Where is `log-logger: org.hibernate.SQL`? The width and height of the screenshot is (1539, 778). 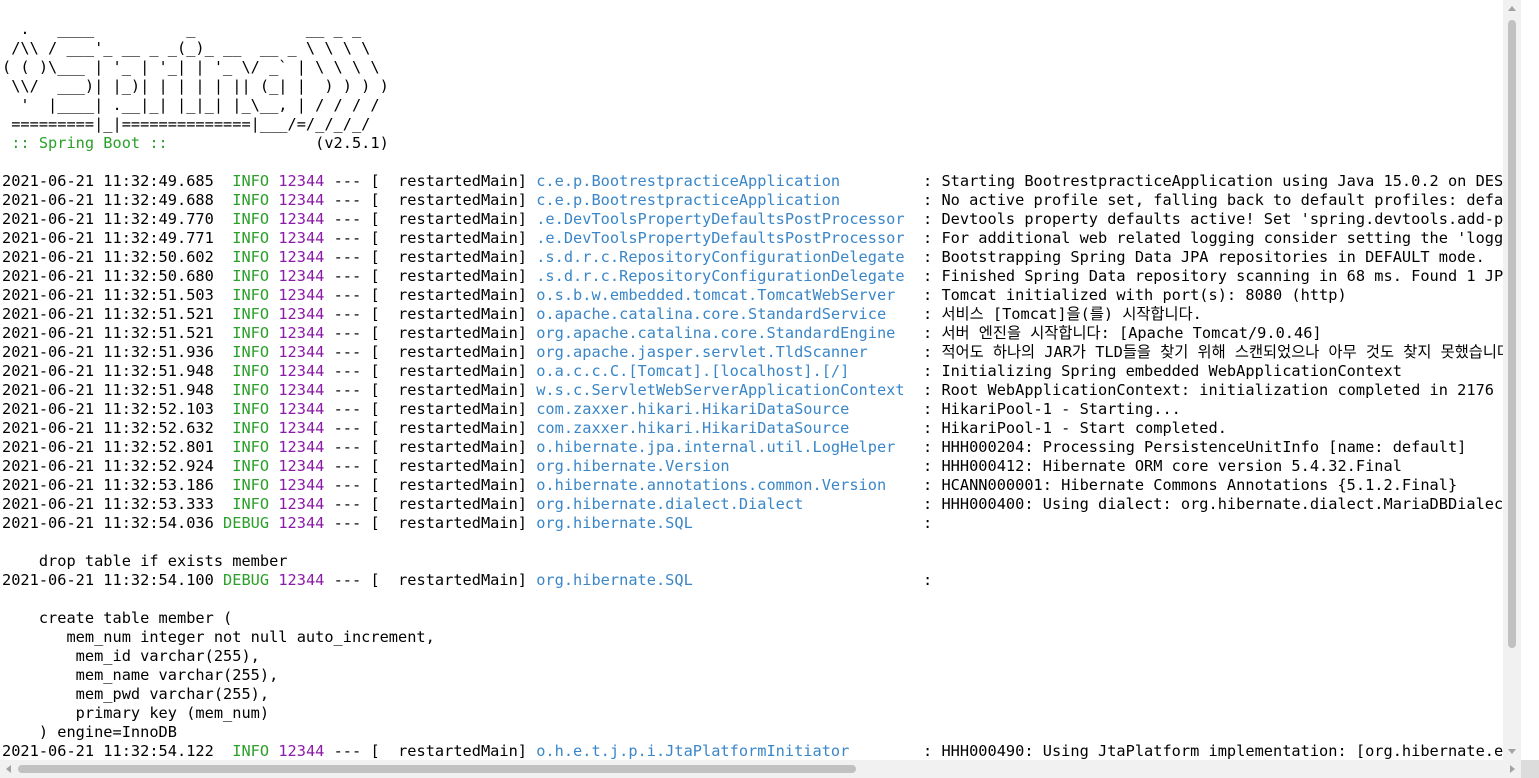 log-logger: org.hibernate.SQL is located at coordinates (725, 523).